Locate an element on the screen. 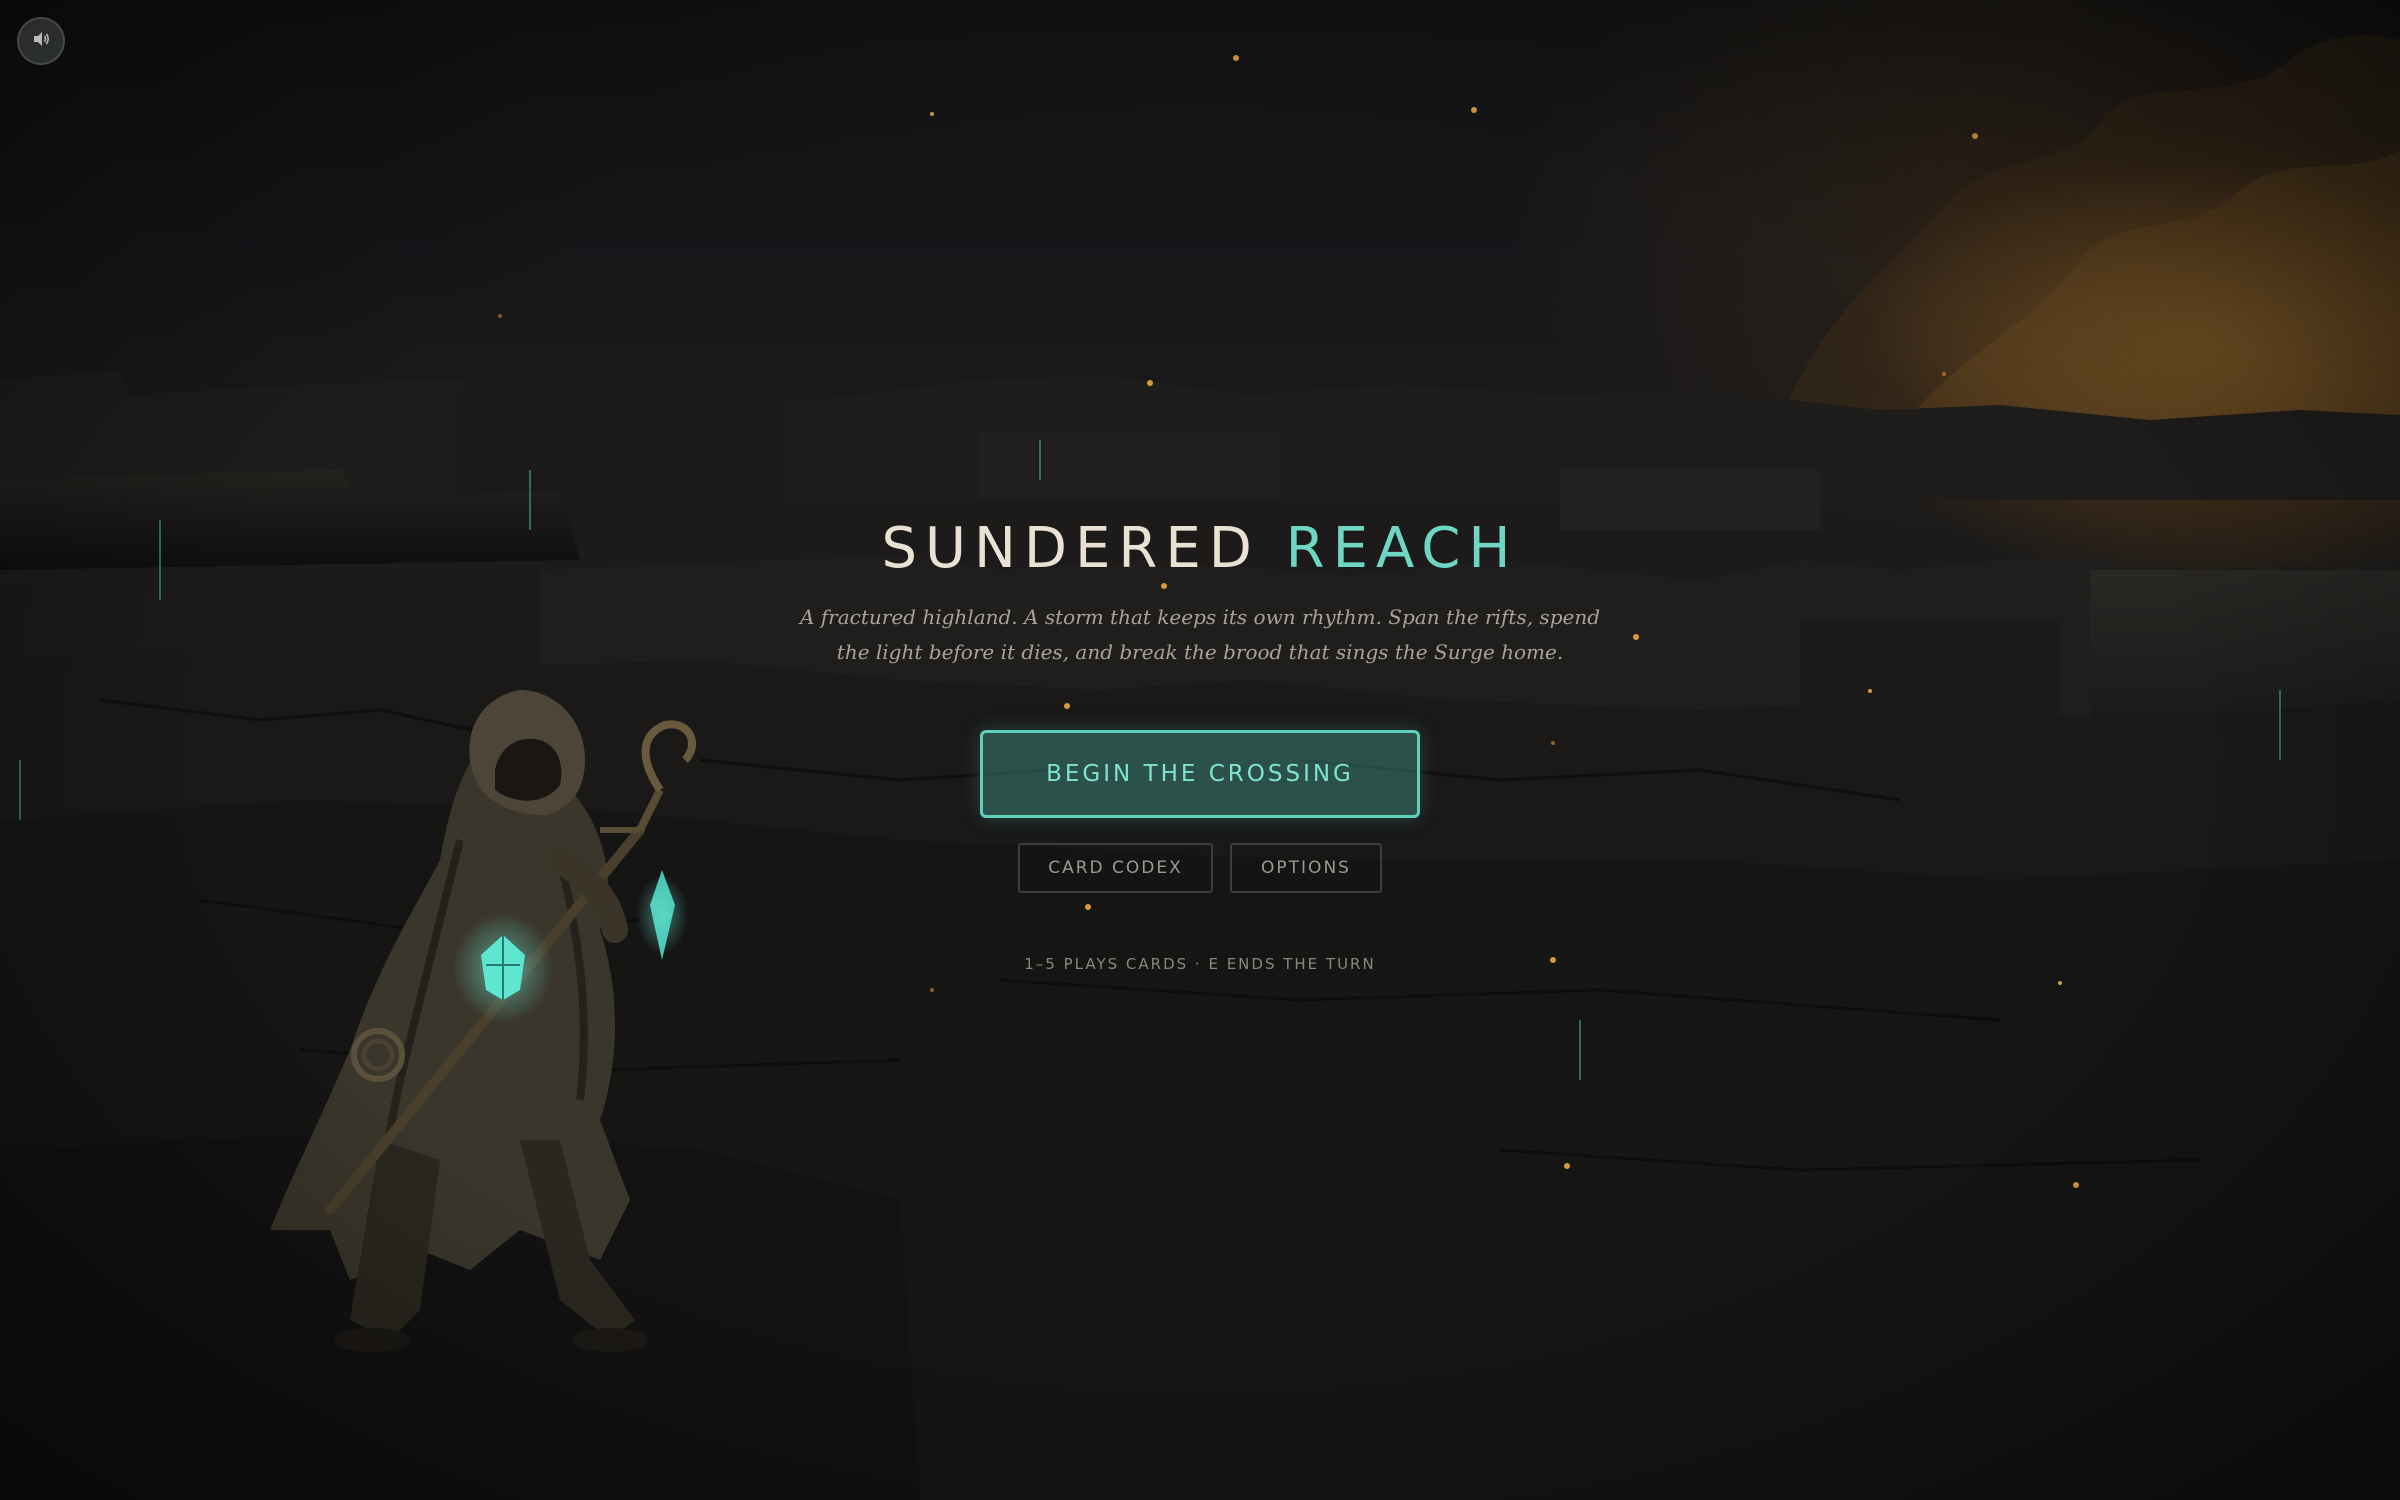 The width and height of the screenshot is (2400, 1500). title-word-2: REACH is located at coordinates (1402, 548).